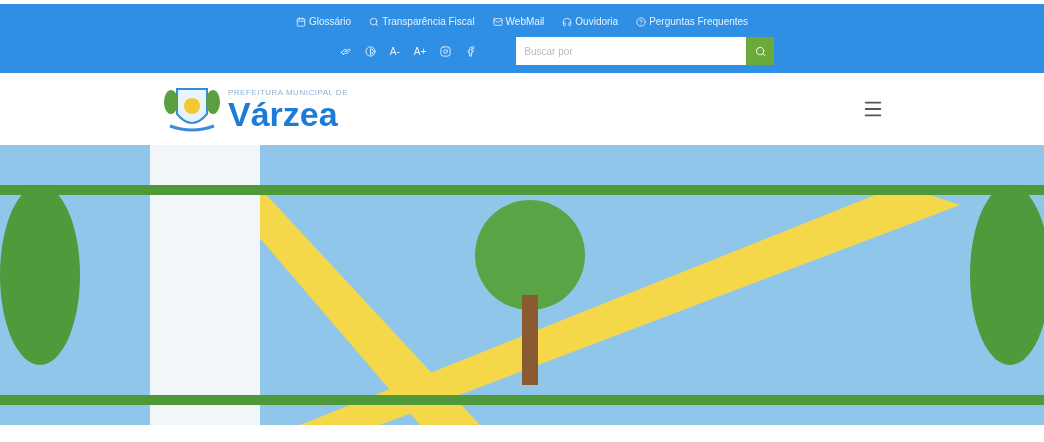 The image size is (1044, 442). Describe the element at coordinates (394, 51) in the screenshot. I see `font-size-button: A-` at that location.